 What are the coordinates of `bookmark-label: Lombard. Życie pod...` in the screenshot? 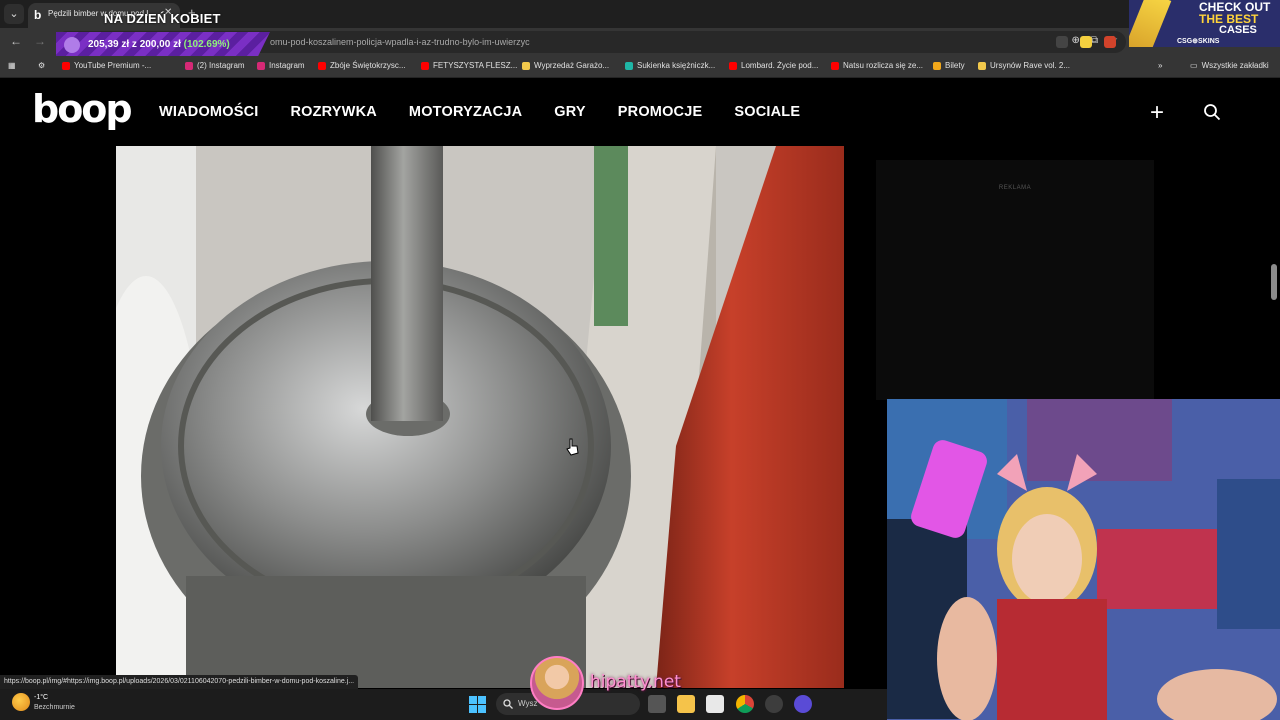 It's located at (780, 65).